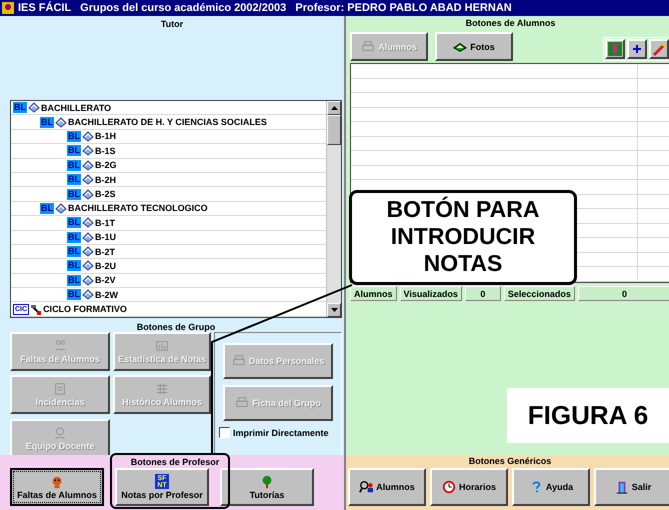 This screenshot has height=510, width=669. What do you see at coordinates (105, 179) in the screenshot?
I see `tree-item: B-2H` at bounding box center [105, 179].